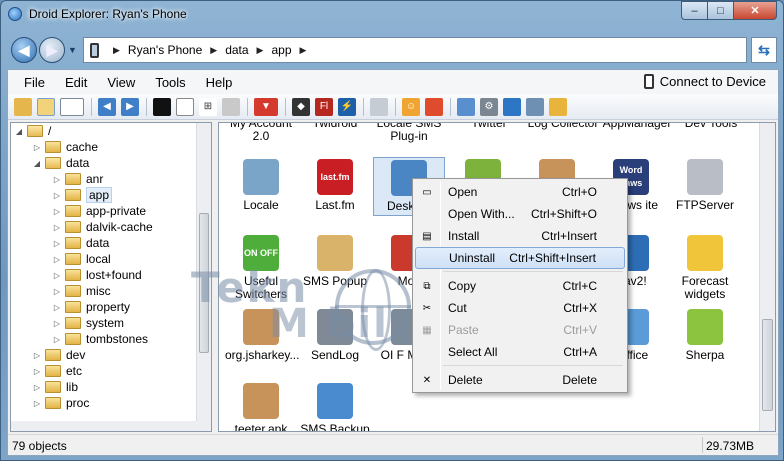 This screenshot has width=784, height=461. Describe the element at coordinates (208, 106) in the screenshot. I see `tree-icon: ⊞` at that location.